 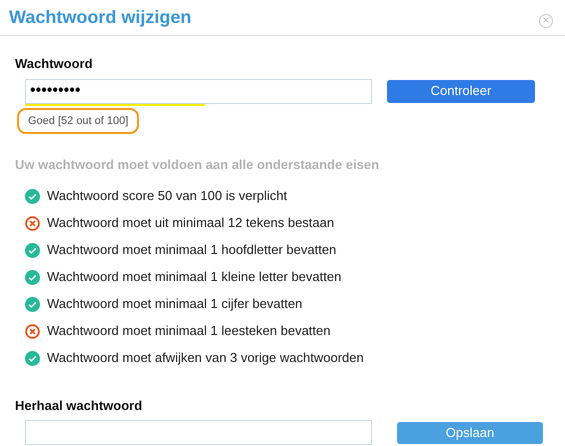 I want to click on field-label: Herhaal wachtwoord, so click(x=79, y=405).